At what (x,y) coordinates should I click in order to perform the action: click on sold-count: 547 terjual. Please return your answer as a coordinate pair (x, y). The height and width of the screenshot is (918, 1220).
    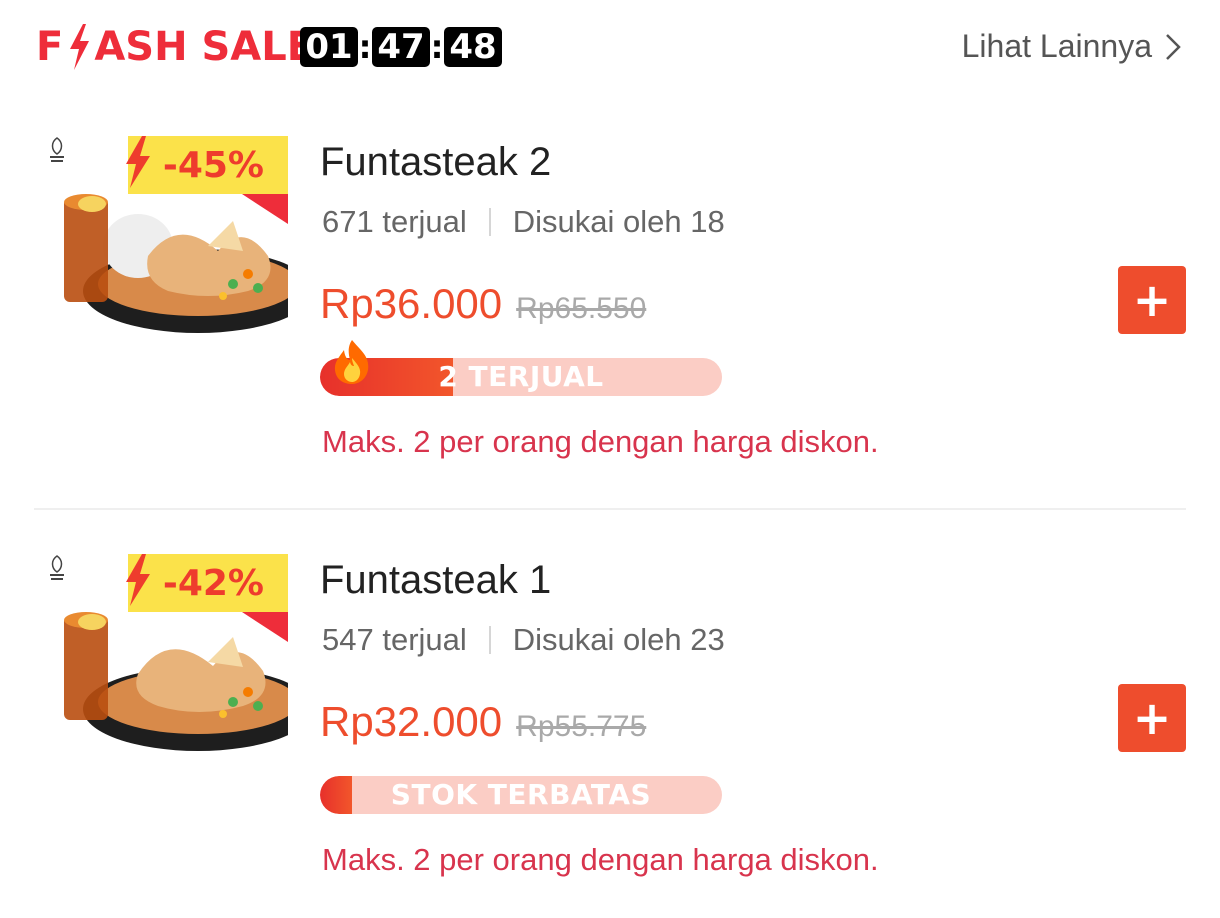
    Looking at the image, I should click on (394, 639).